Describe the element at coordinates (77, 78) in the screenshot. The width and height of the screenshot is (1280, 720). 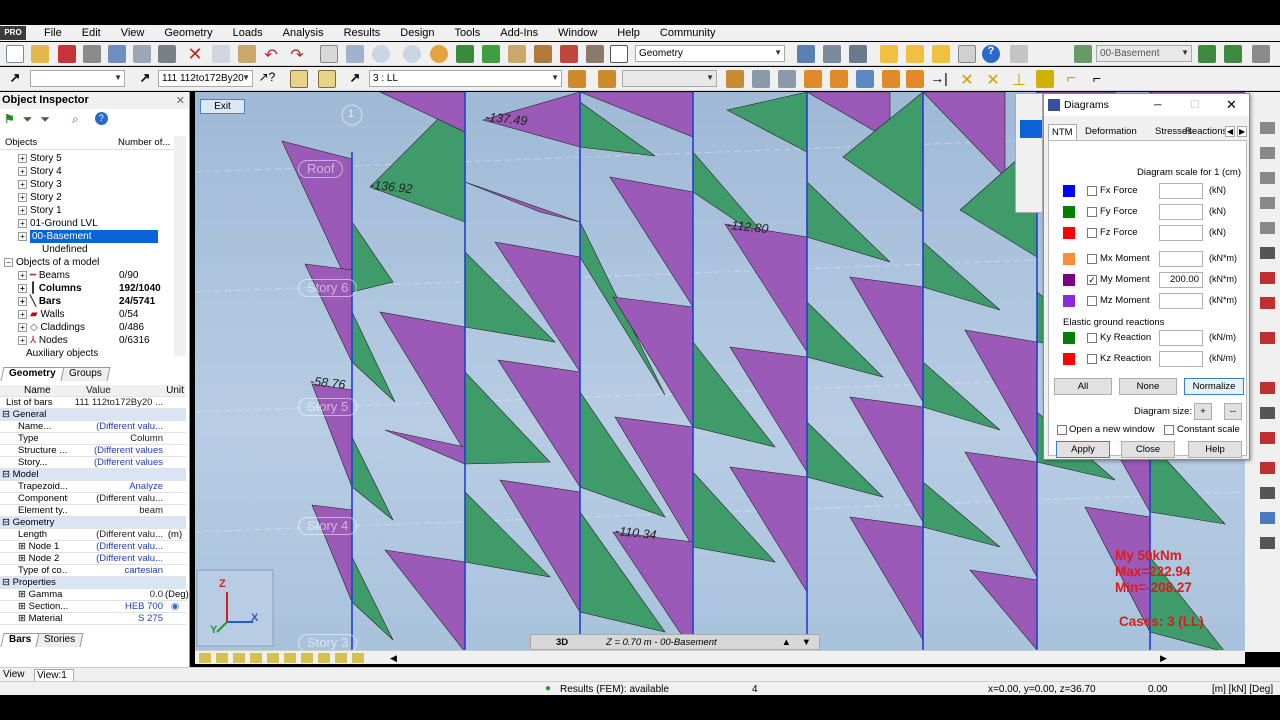
I see `node-selection-combo: ▼` at that location.